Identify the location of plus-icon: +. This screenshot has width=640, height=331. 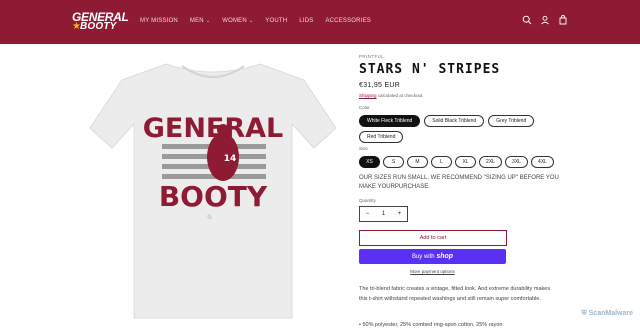
(399, 214).